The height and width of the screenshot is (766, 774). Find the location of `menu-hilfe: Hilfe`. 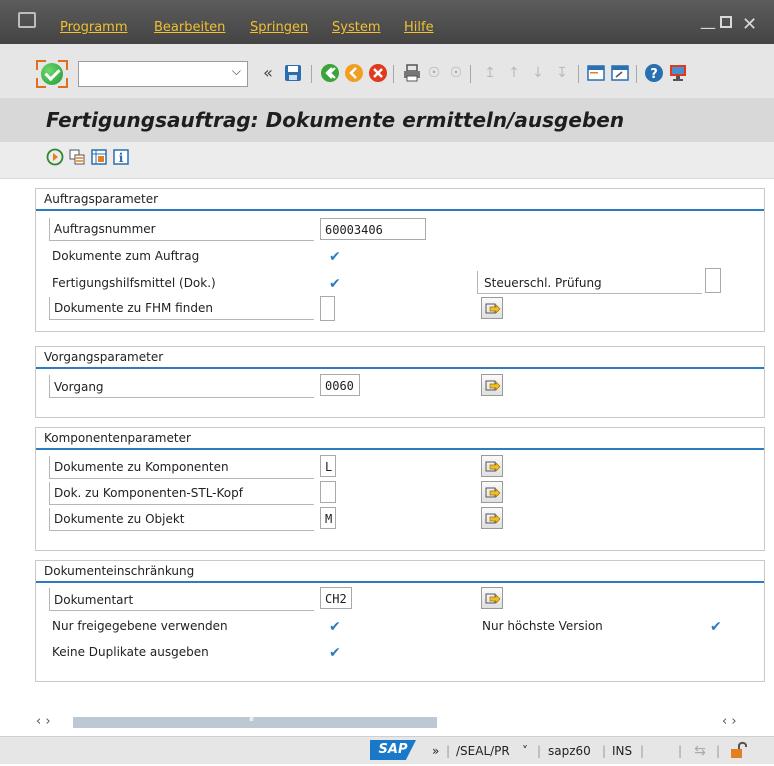

menu-hilfe: Hilfe is located at coordinates (419, 27).